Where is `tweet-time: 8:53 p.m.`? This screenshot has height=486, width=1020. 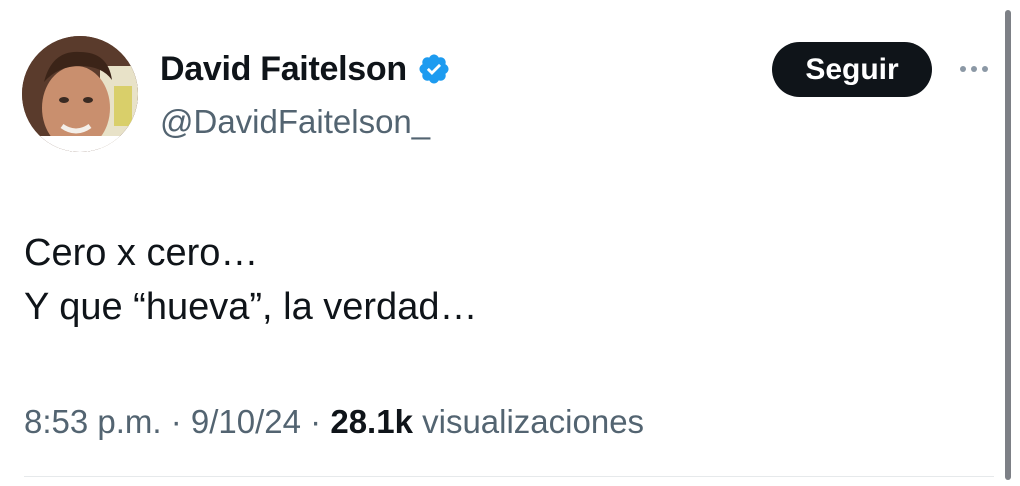 tweet-time: 8:53 p.m. is located at coordinates (93, 421).